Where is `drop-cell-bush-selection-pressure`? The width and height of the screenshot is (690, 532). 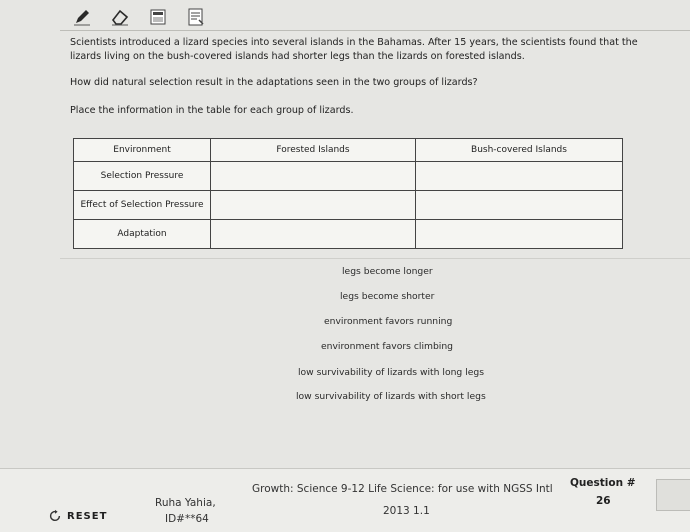
drop-cell-bush-selection-pressure is located at coordinates (519, 176).